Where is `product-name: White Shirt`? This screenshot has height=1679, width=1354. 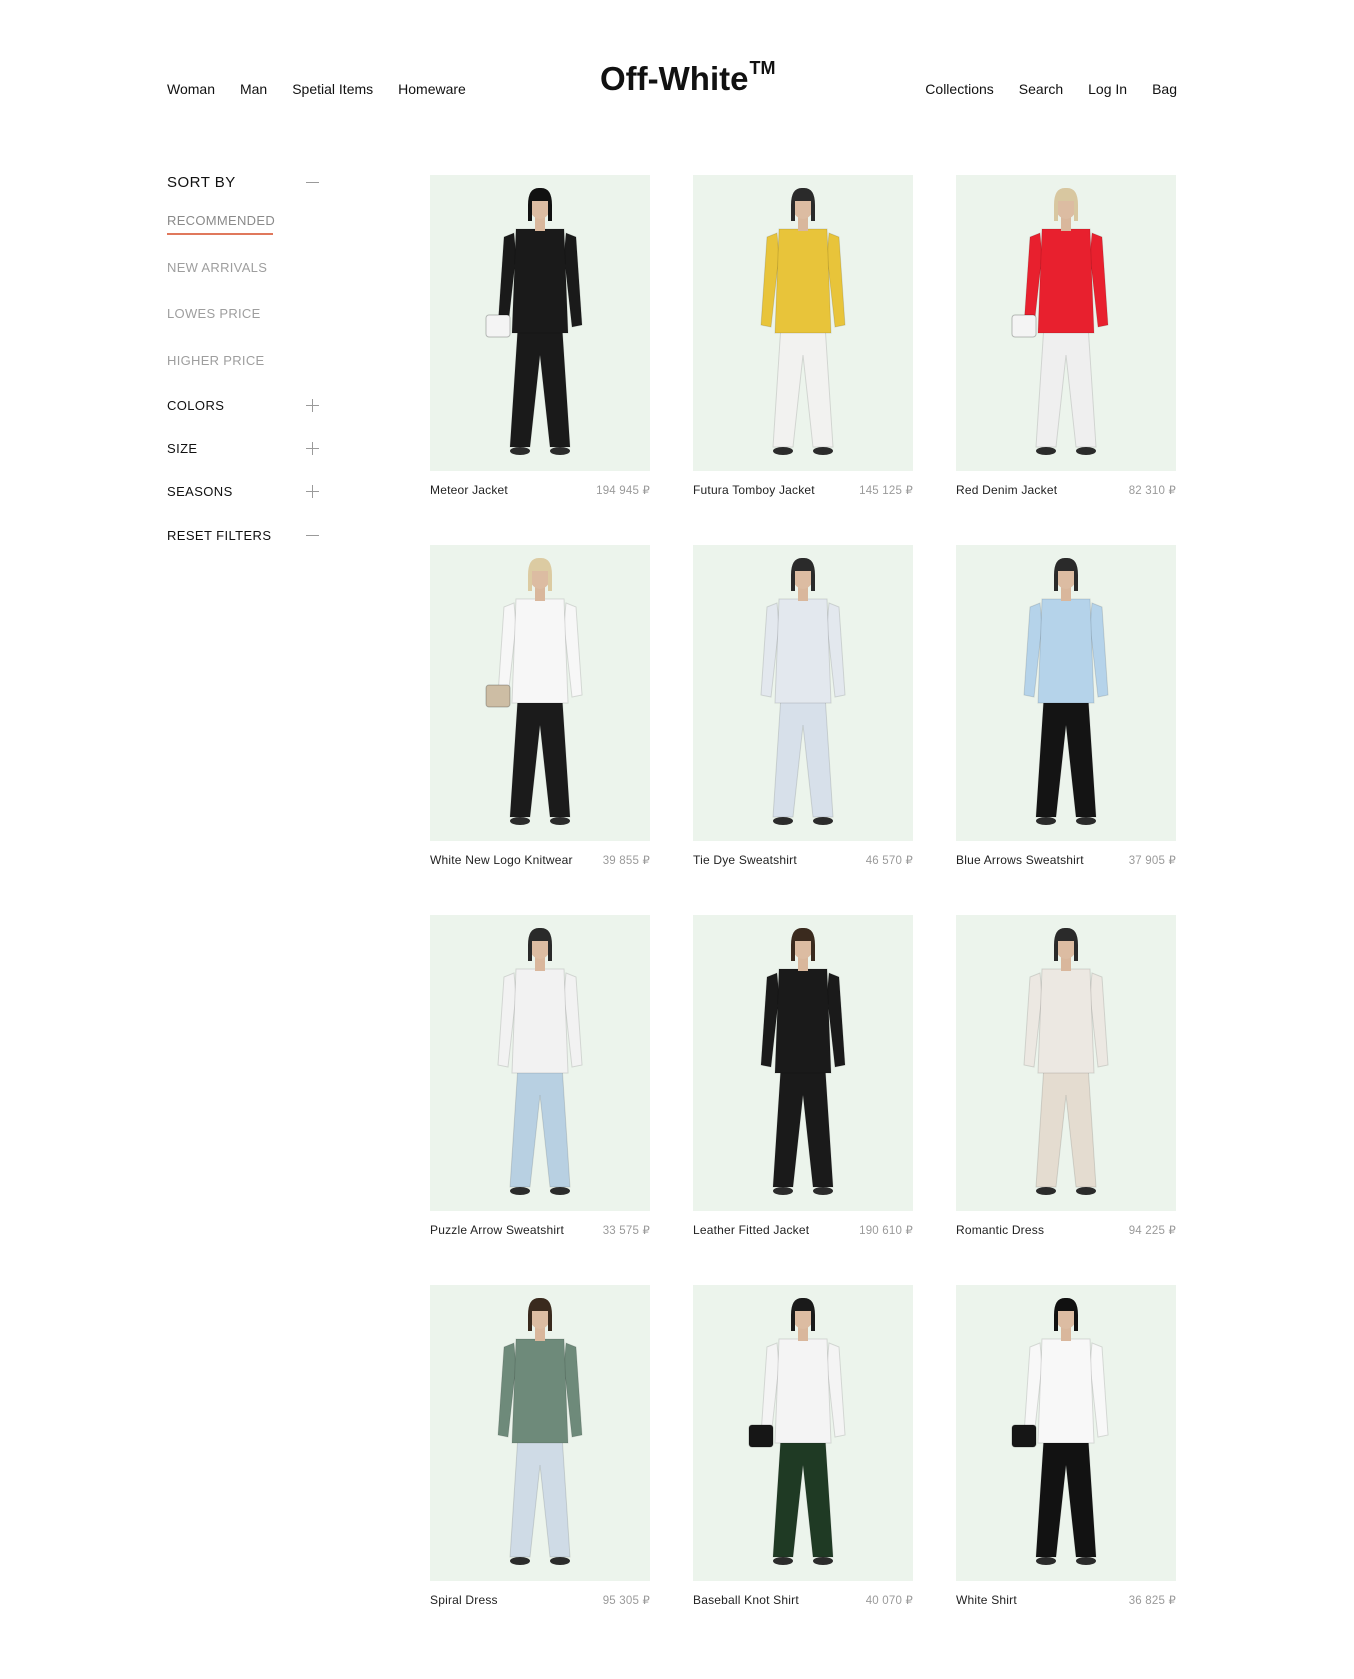
product-name: White Shirt is located at coordinates (986, 1600).